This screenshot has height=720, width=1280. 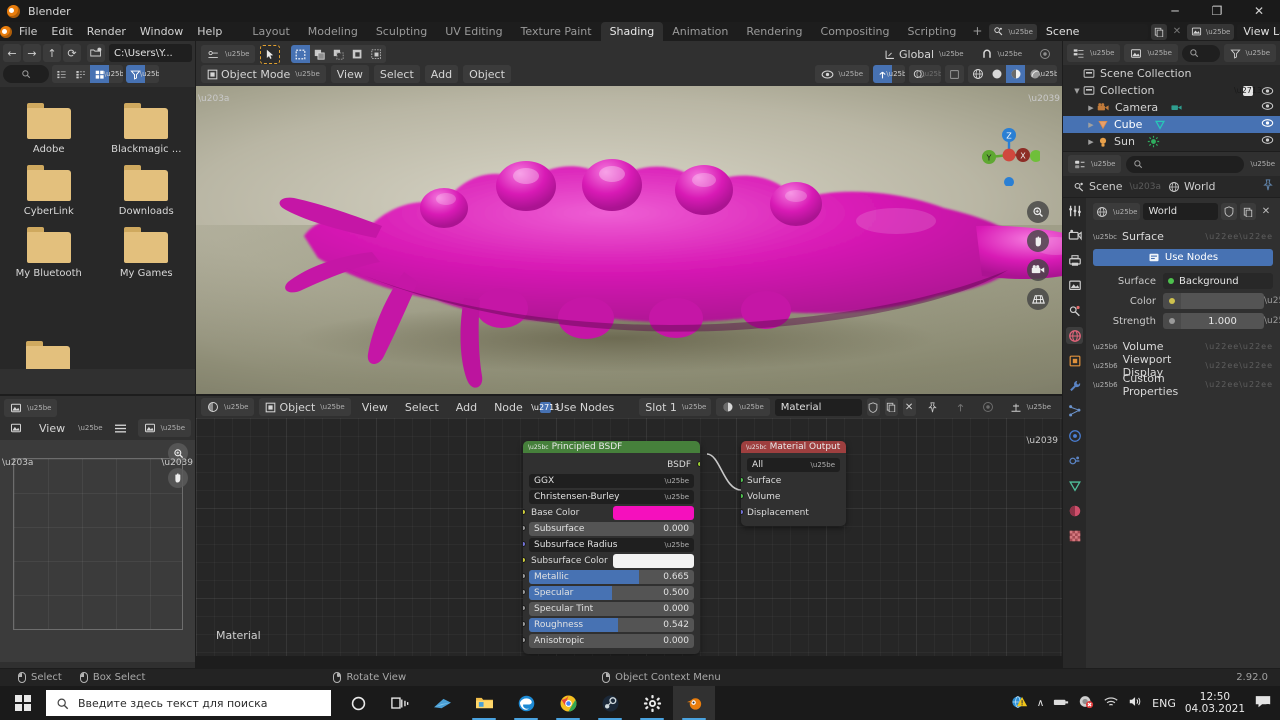 What do you see at coordinates (1177, 32) in the screenshot?
I see `remove-scene-button: ✕` at bounding box center [1177, 32].